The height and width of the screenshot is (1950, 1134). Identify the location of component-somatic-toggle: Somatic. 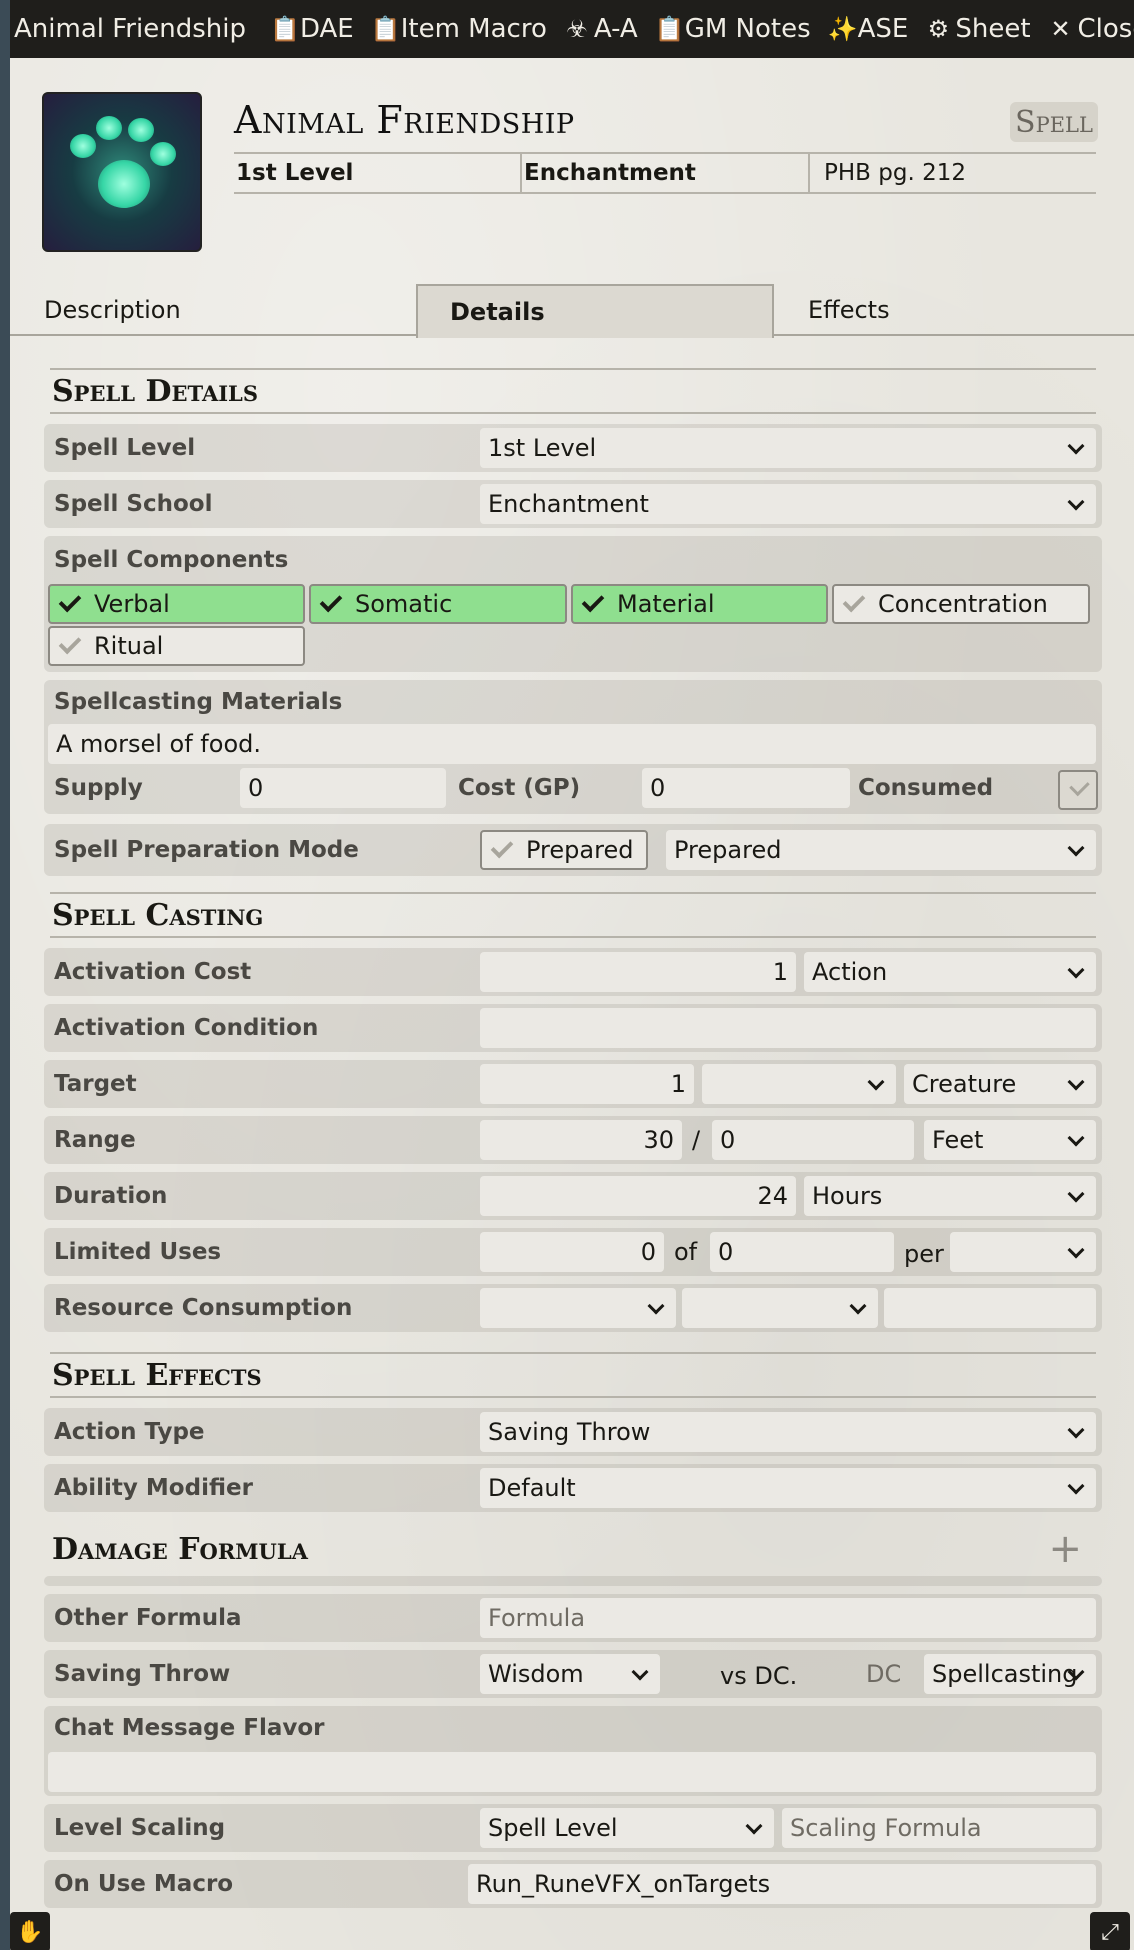
(438, 604).